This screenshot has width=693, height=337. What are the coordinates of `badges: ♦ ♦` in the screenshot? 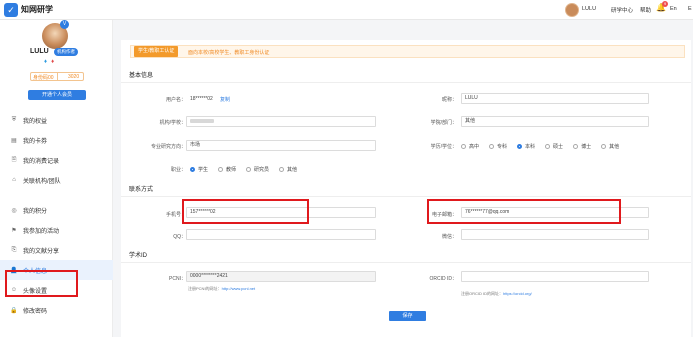 It's located at (49, 62).